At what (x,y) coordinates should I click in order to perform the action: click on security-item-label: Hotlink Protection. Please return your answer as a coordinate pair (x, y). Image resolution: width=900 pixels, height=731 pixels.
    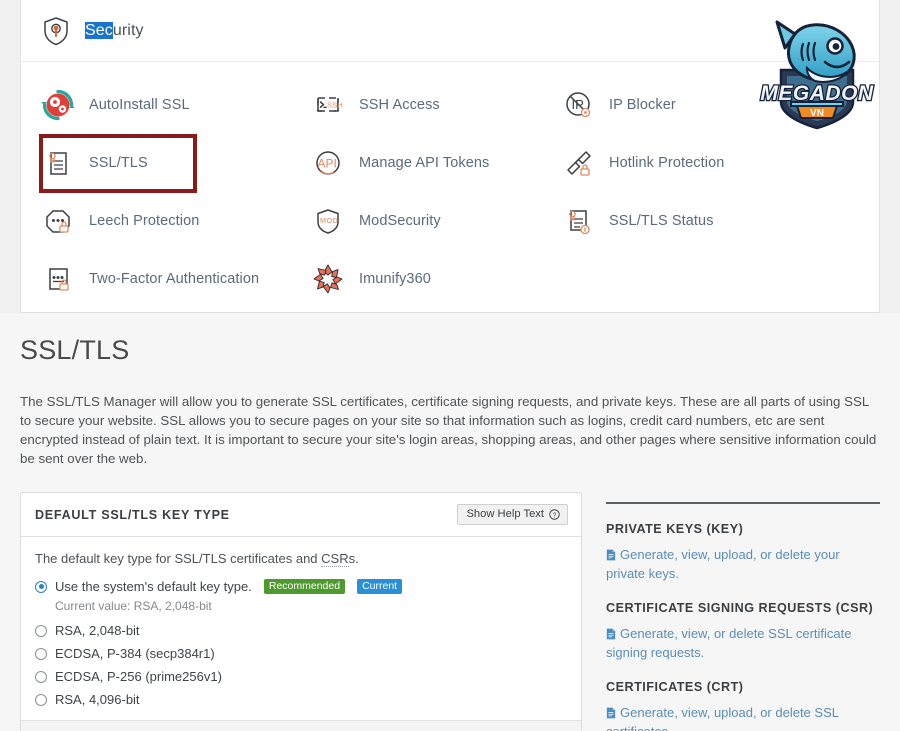
    Looking at the image, I should click on (667, 163).